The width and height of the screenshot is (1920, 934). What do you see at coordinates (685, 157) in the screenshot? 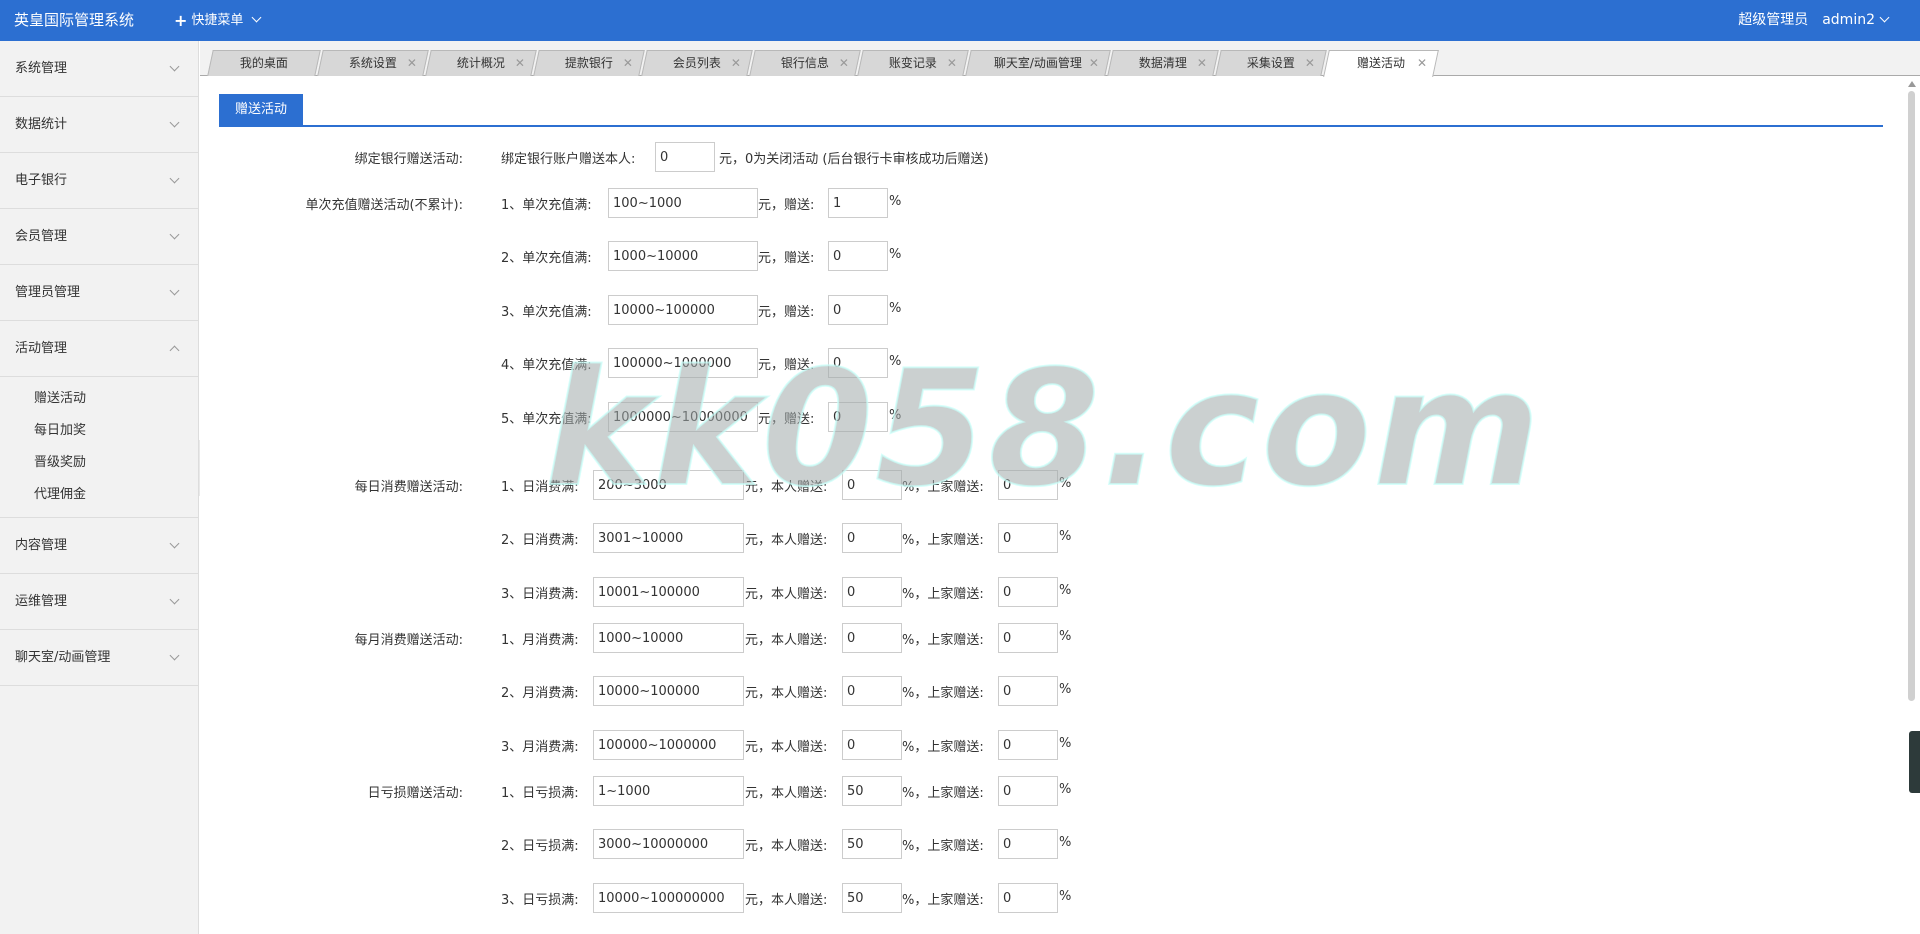
I see `bind-bank-amount-input` at bounding box center [685, 157].